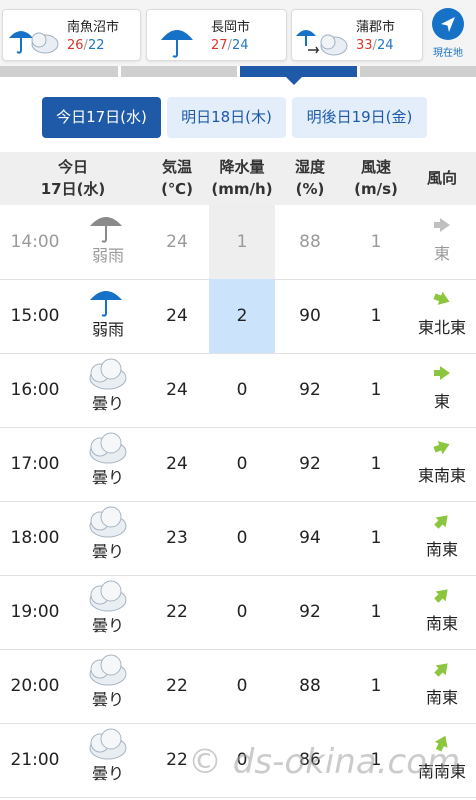  Describe the element at coordinates (176, 167) in the screenshot. I see `temp-header-line1: 気温` at that location.